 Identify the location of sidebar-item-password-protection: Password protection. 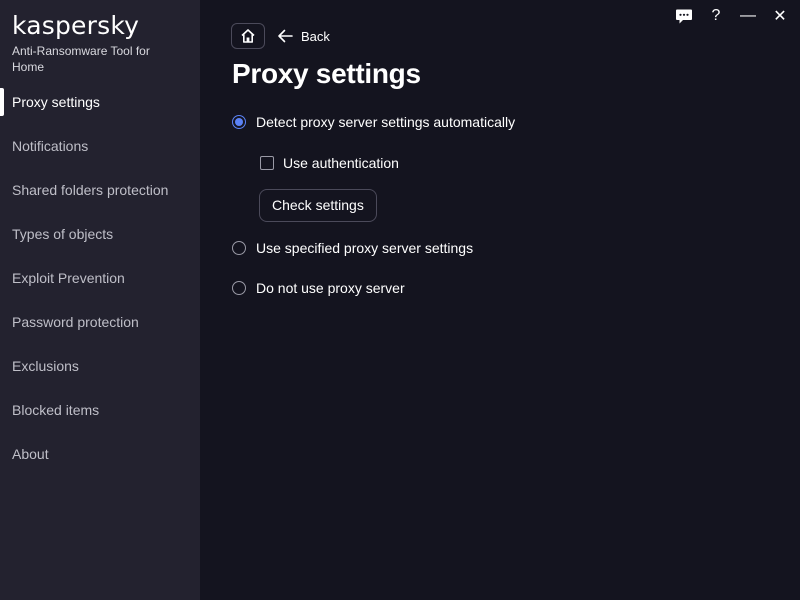
(100, 322).